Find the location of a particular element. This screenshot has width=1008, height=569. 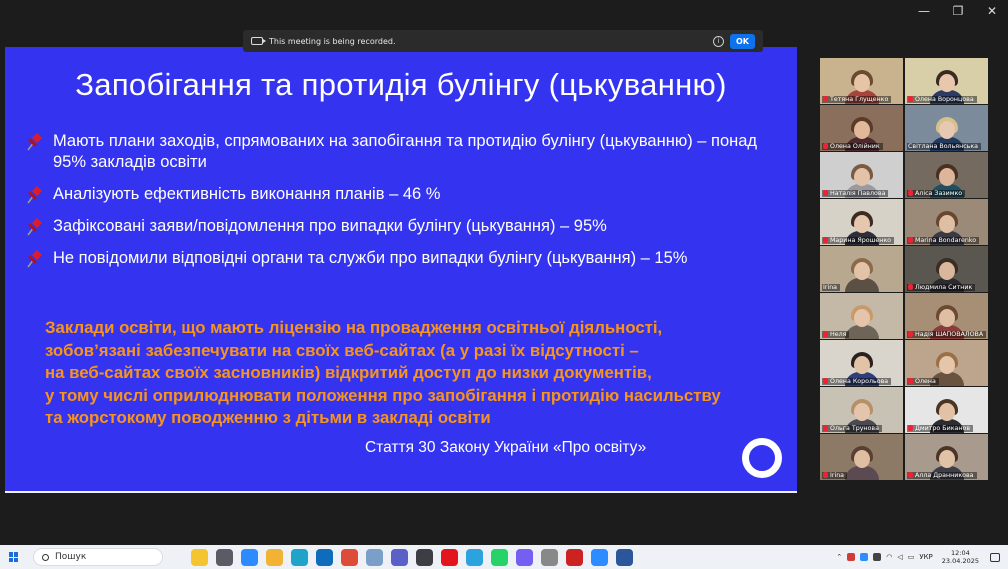

copilot-icon is located at coordinates (249, 557).